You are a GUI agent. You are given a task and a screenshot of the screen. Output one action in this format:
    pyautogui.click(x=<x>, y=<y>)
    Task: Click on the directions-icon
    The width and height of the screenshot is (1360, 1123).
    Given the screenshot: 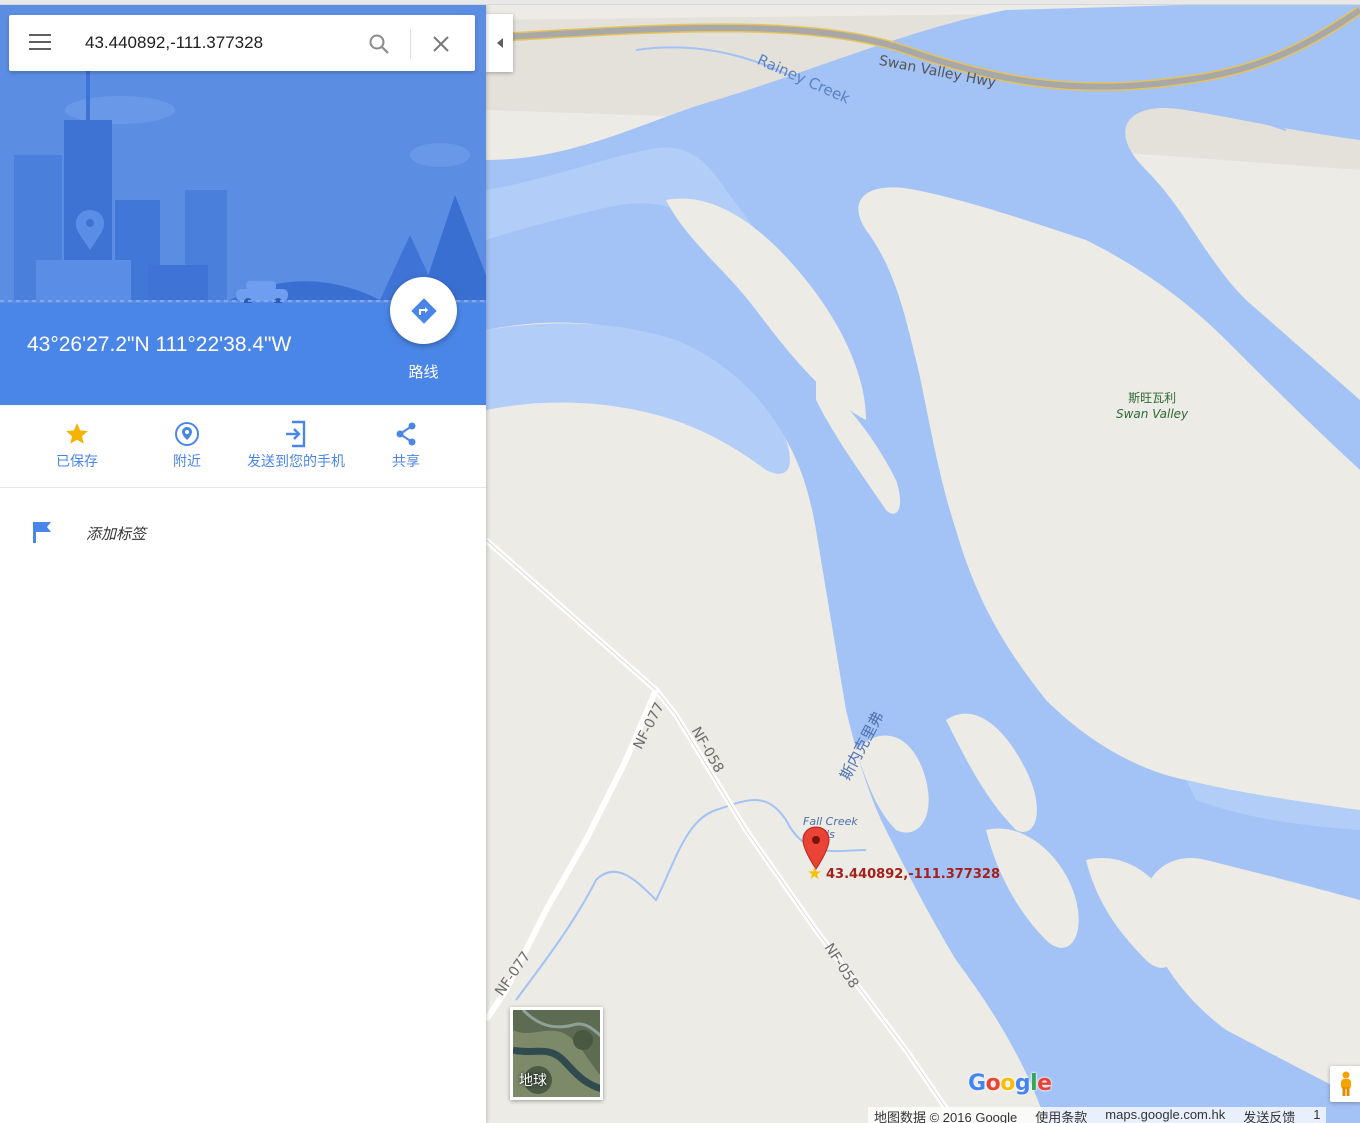 What is the action you would take?
    pyautogui.click(x=423, y=310)
    